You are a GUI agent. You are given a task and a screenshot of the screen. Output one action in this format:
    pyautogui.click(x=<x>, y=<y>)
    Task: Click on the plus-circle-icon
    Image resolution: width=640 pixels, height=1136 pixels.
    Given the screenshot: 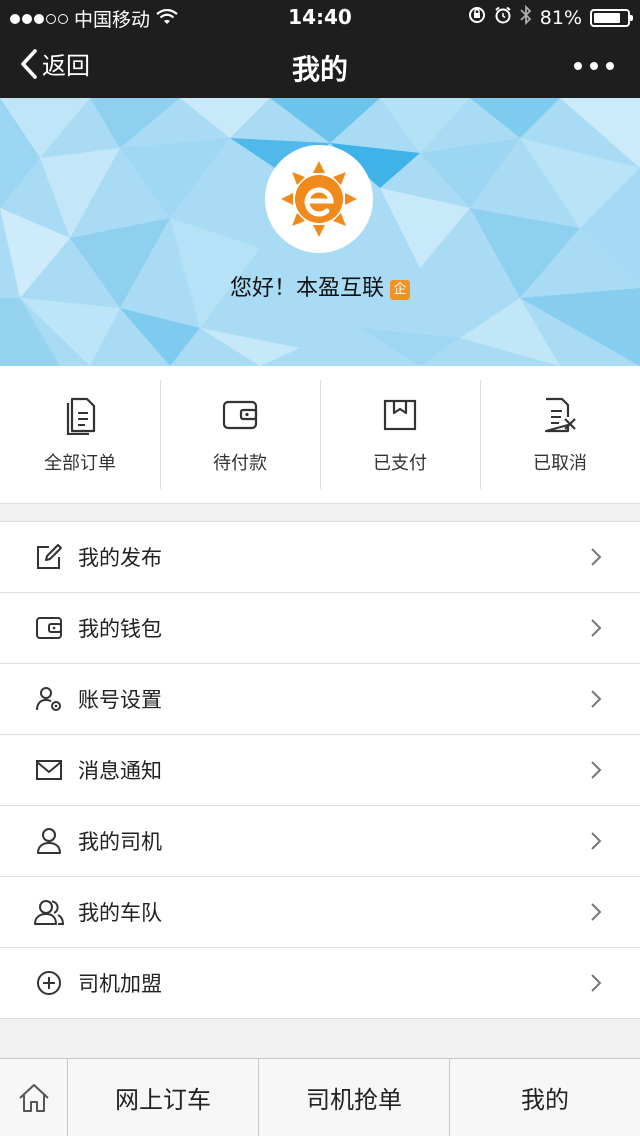 What is the action you would take?
    pyautogui.click(x=49, y=983)
    